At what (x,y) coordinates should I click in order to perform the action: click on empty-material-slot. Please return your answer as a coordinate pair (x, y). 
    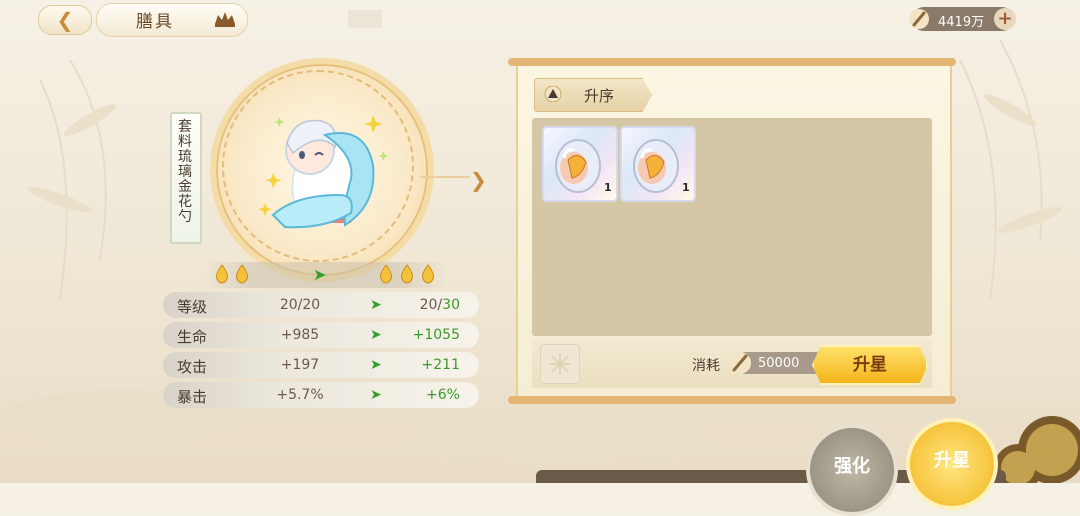
    Looking at the image, I should click on (560, 364).